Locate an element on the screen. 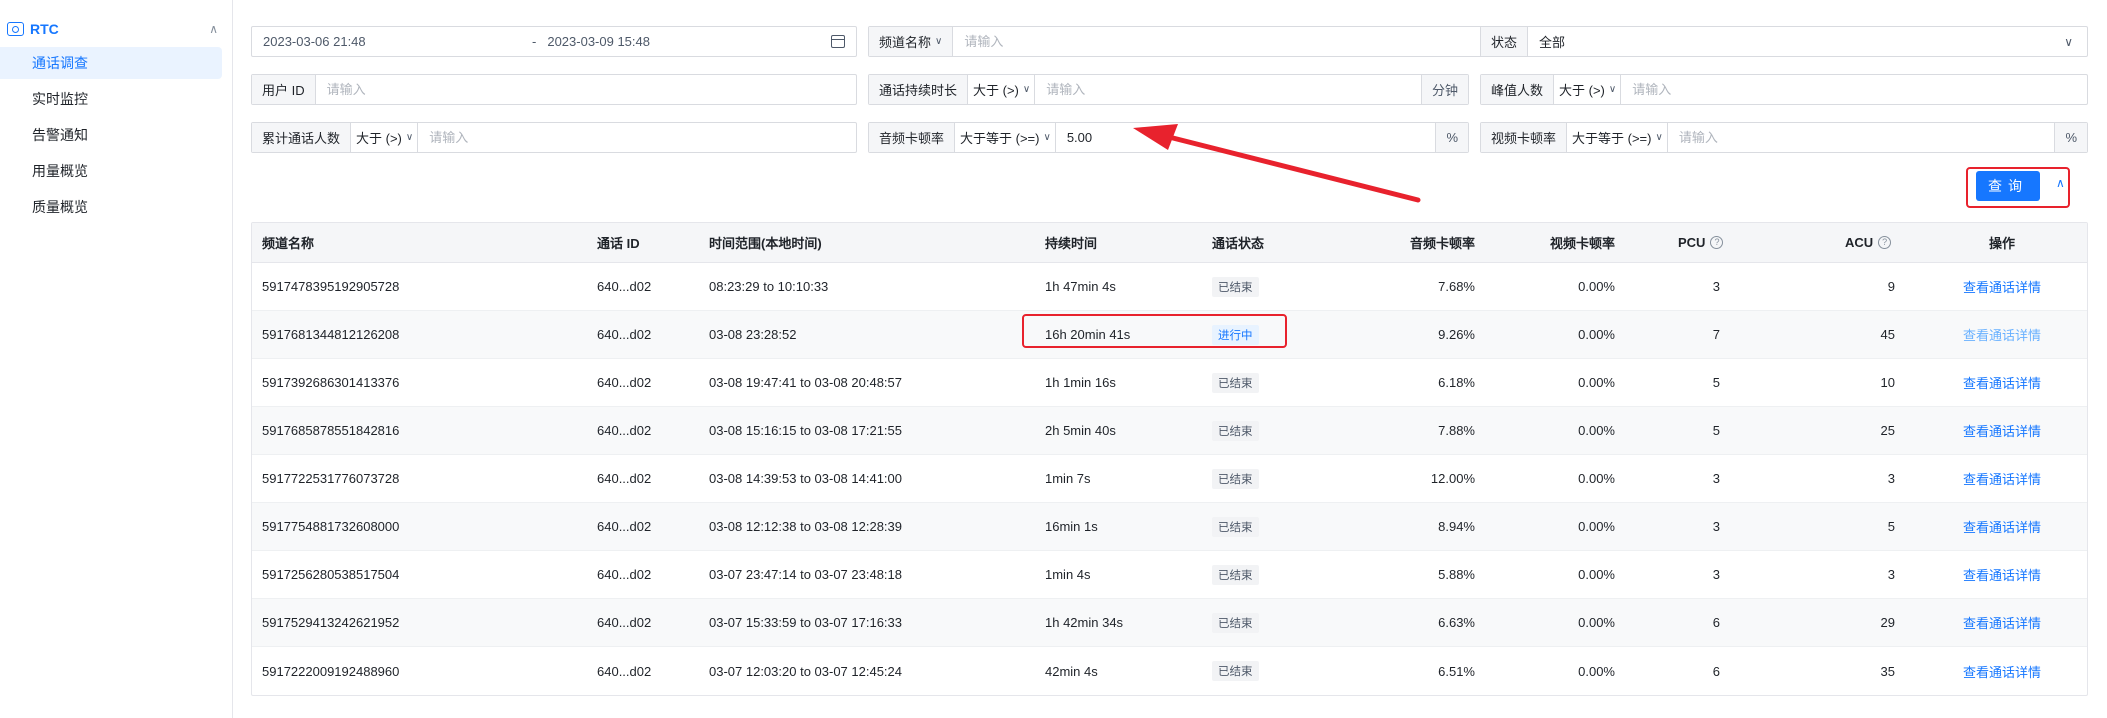 The image size is (2107, 718). cell-channel: 5917256280538517504 is located at coordinates (331, 574).